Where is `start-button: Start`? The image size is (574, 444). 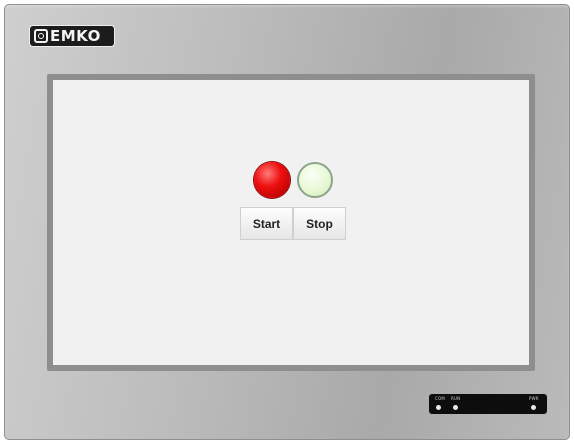 start-button: Start is located at coordinates (266, 223).